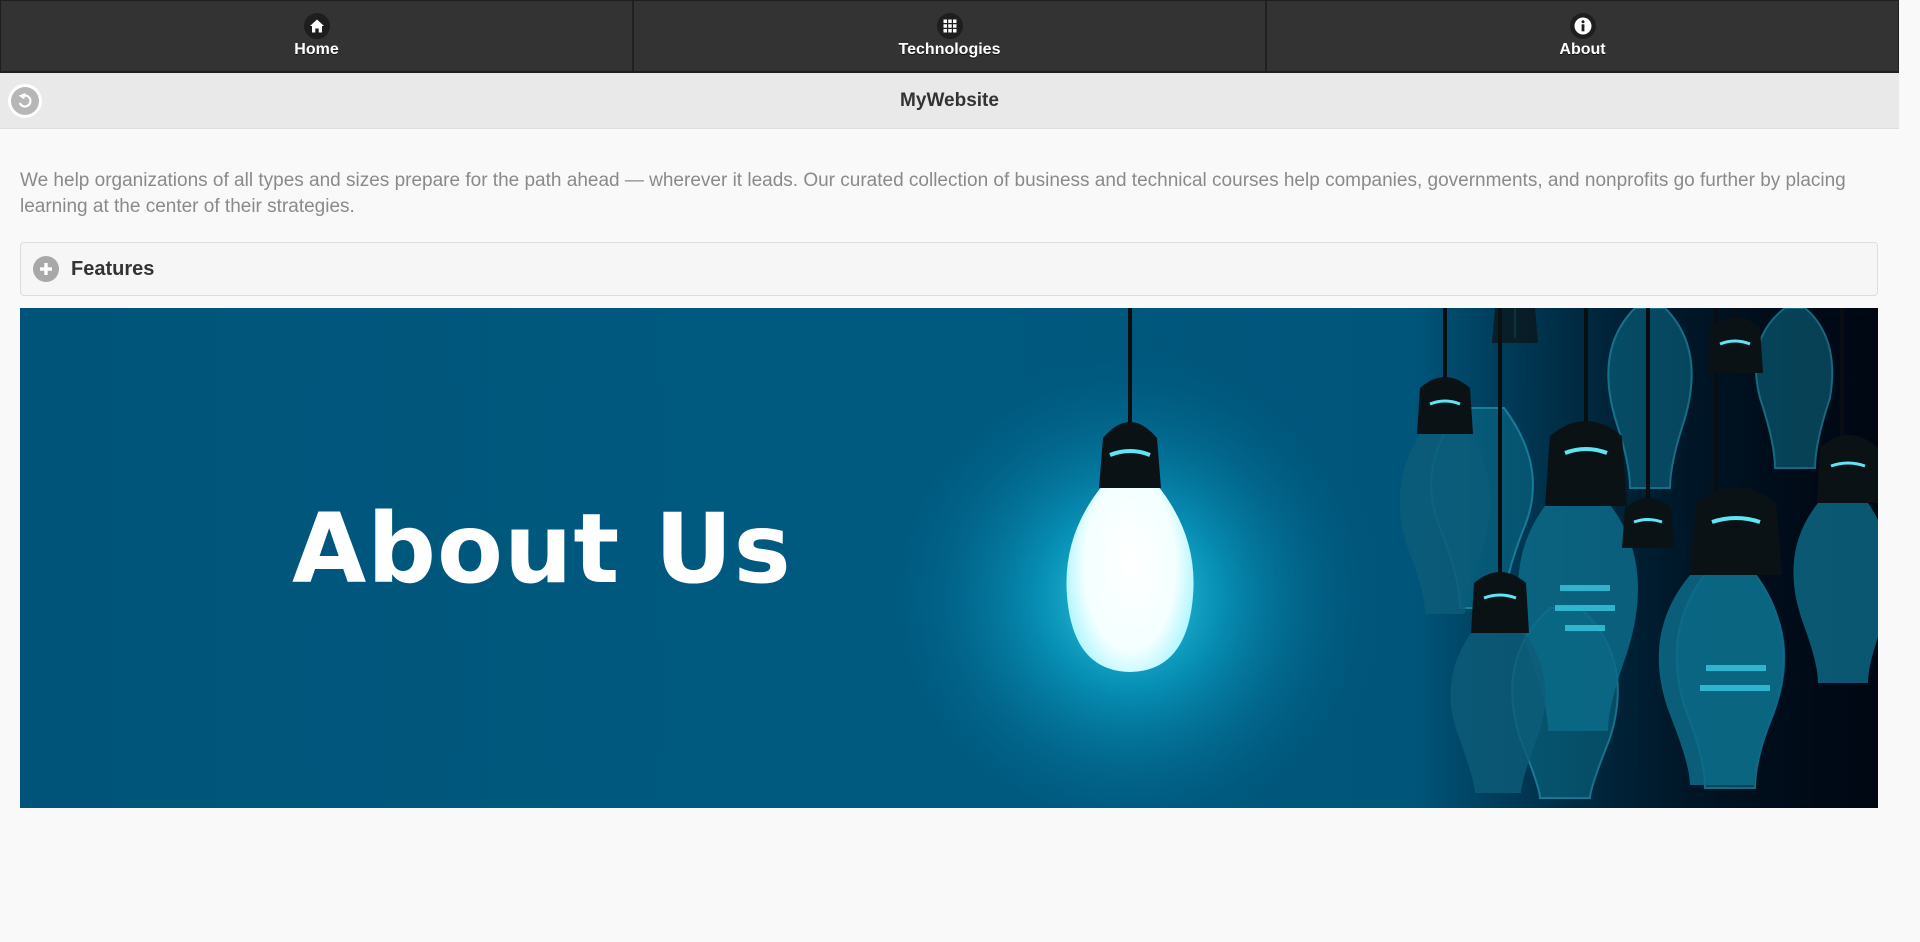  I want to click on back-icon, so click(25, 101).